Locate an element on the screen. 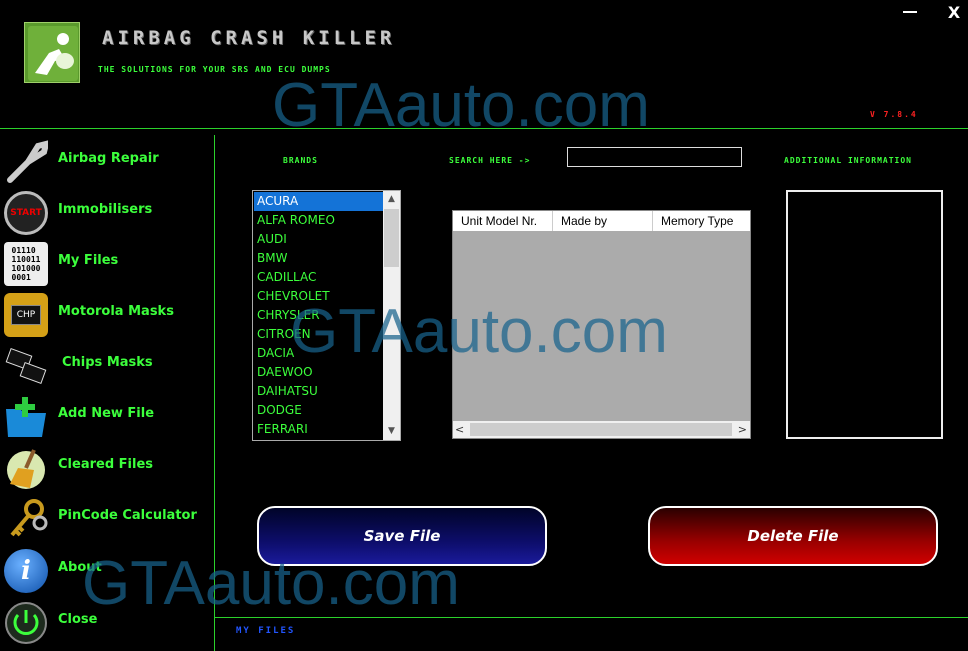 The width and height of the screenshot is (968, 651). version-label: V 7.8.4 is located at coordinates (894, 114).